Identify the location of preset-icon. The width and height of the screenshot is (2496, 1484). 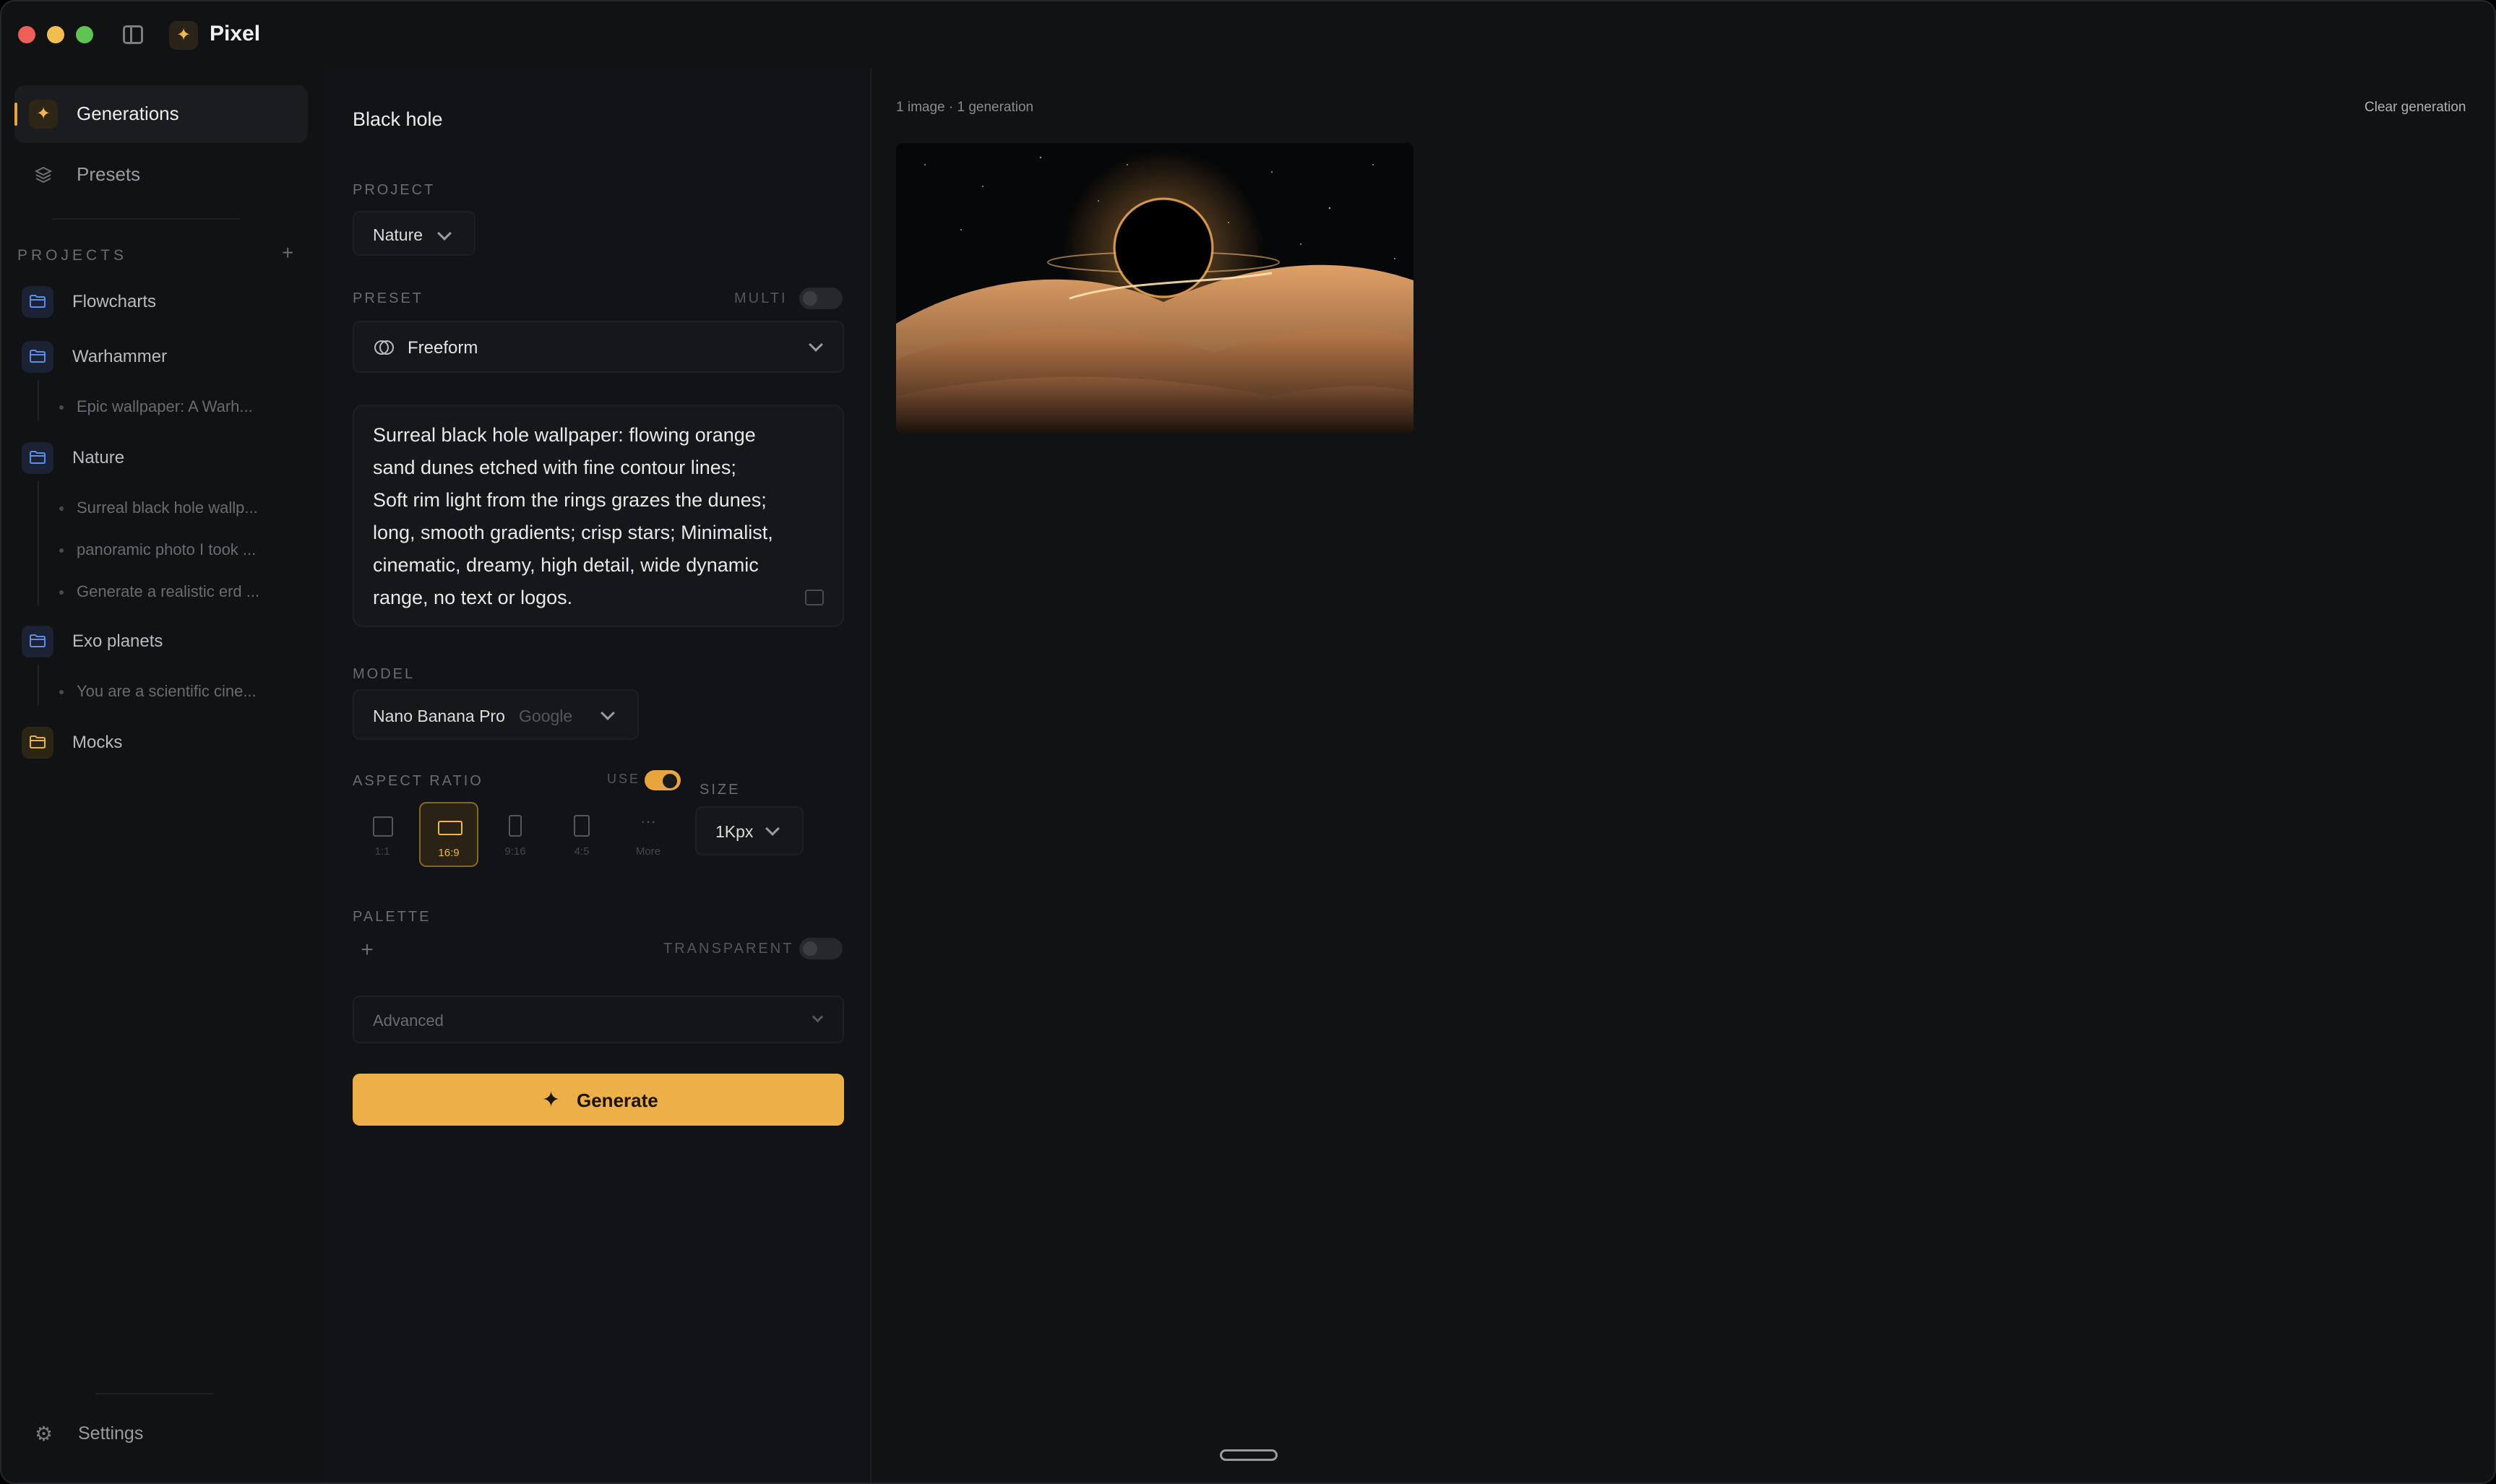
(384, 347).